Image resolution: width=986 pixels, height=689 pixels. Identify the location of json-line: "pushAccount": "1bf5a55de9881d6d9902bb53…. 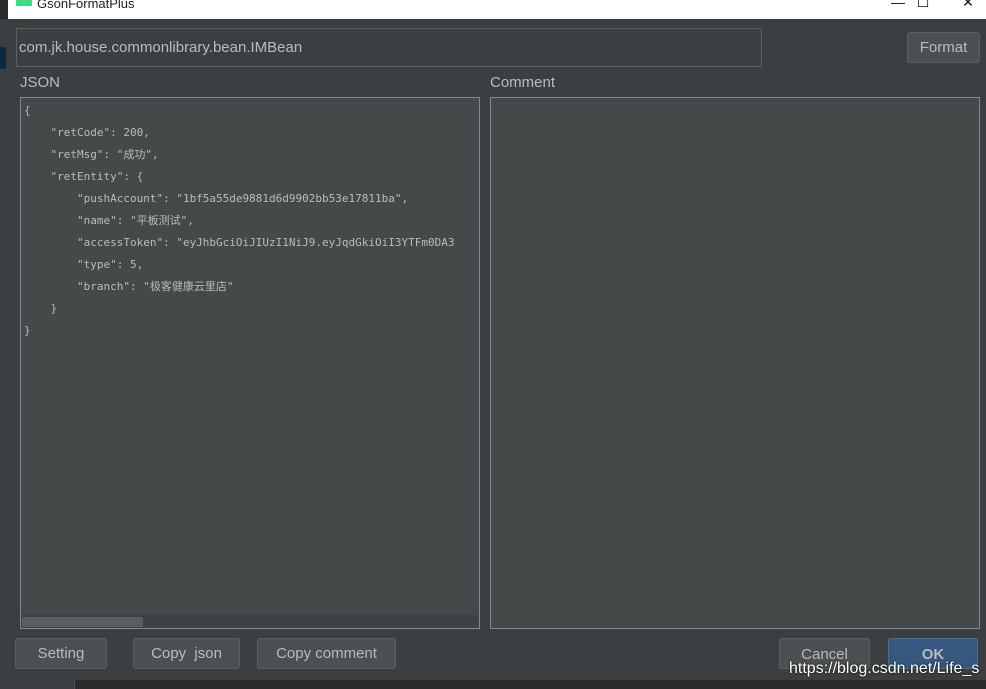
(216, 198).